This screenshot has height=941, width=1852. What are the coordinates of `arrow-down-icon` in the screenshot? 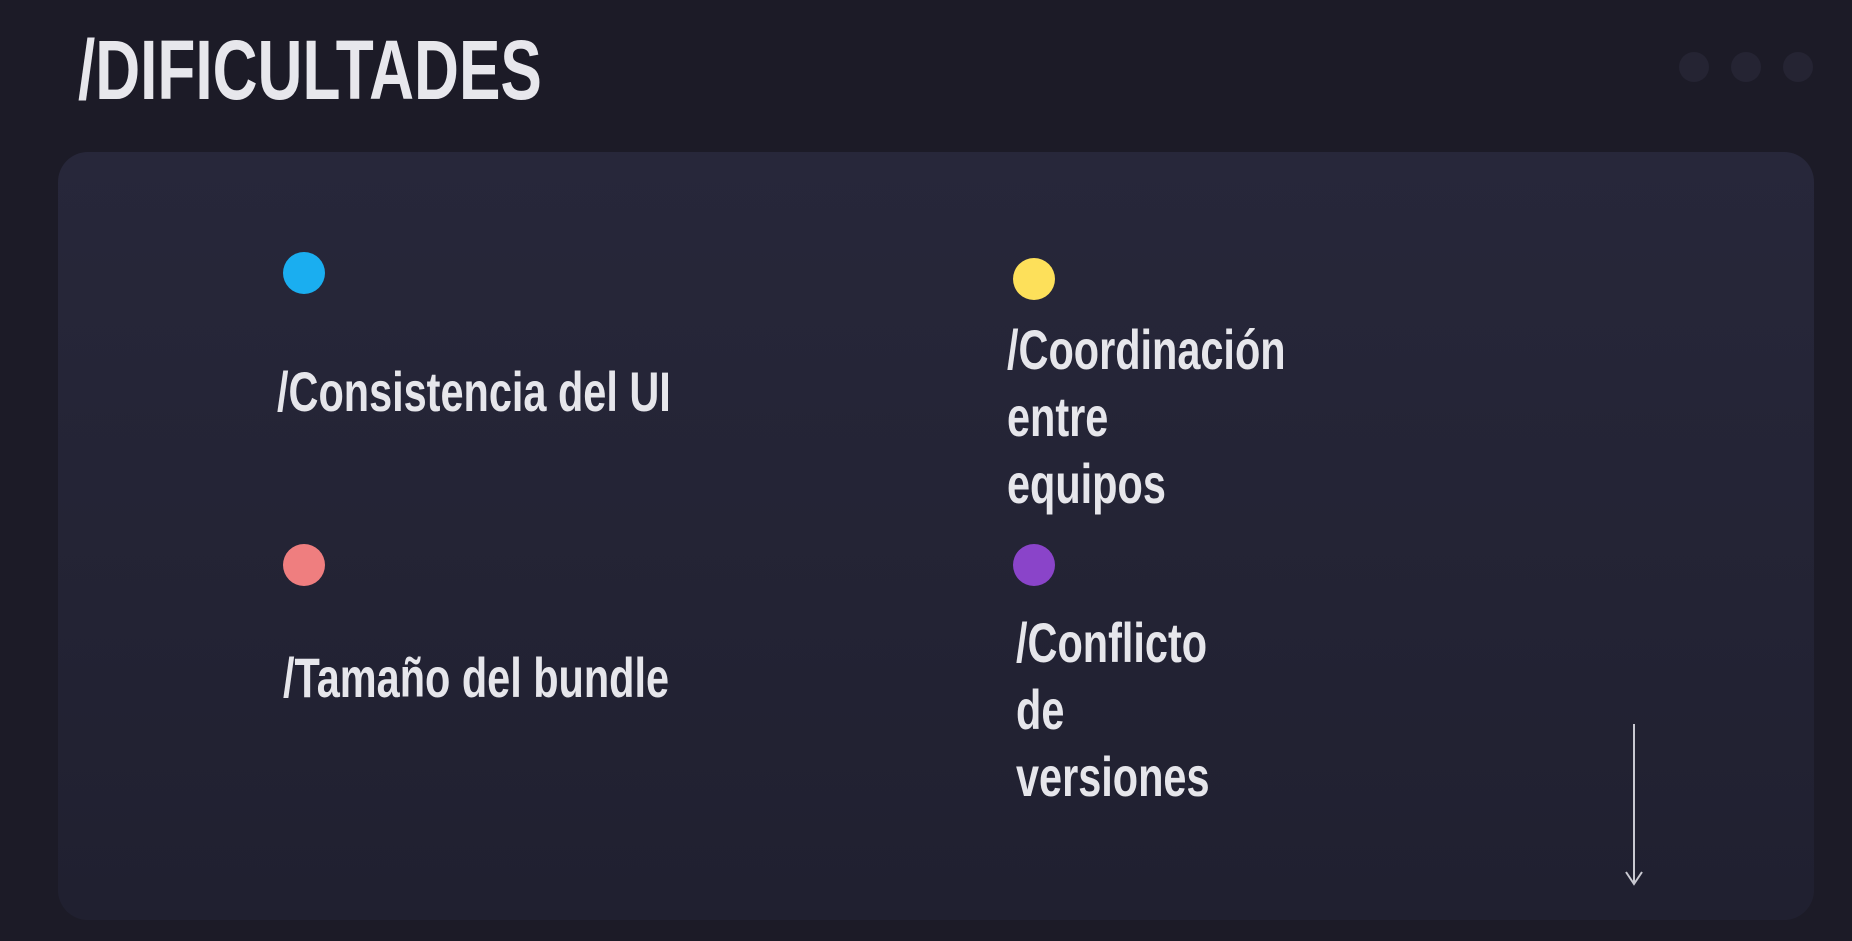 It's located at (1634, 806).